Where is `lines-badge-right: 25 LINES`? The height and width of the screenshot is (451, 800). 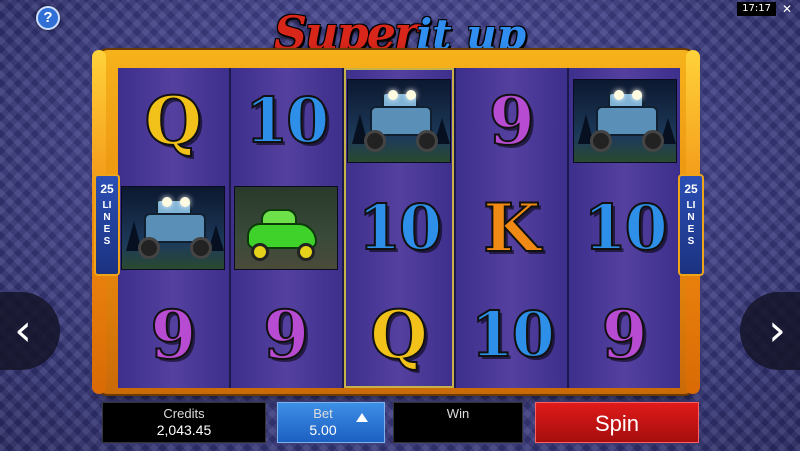 lines-badge-right: 25 LINES is located at coordinates (691, 225).